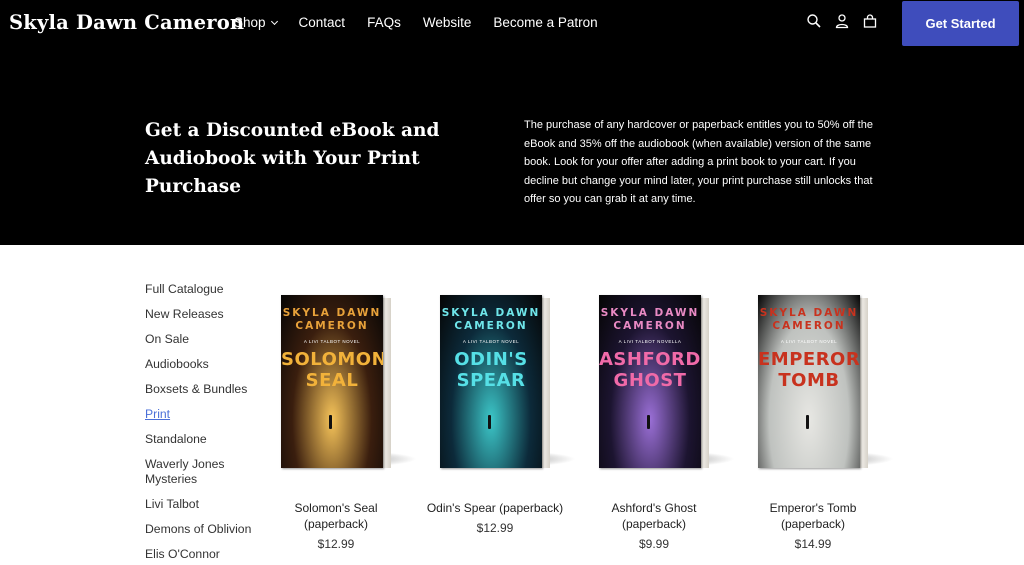 This screenshot has height=565, width=1024. I want to click on nav-contact: Contact, so click(322, 22).